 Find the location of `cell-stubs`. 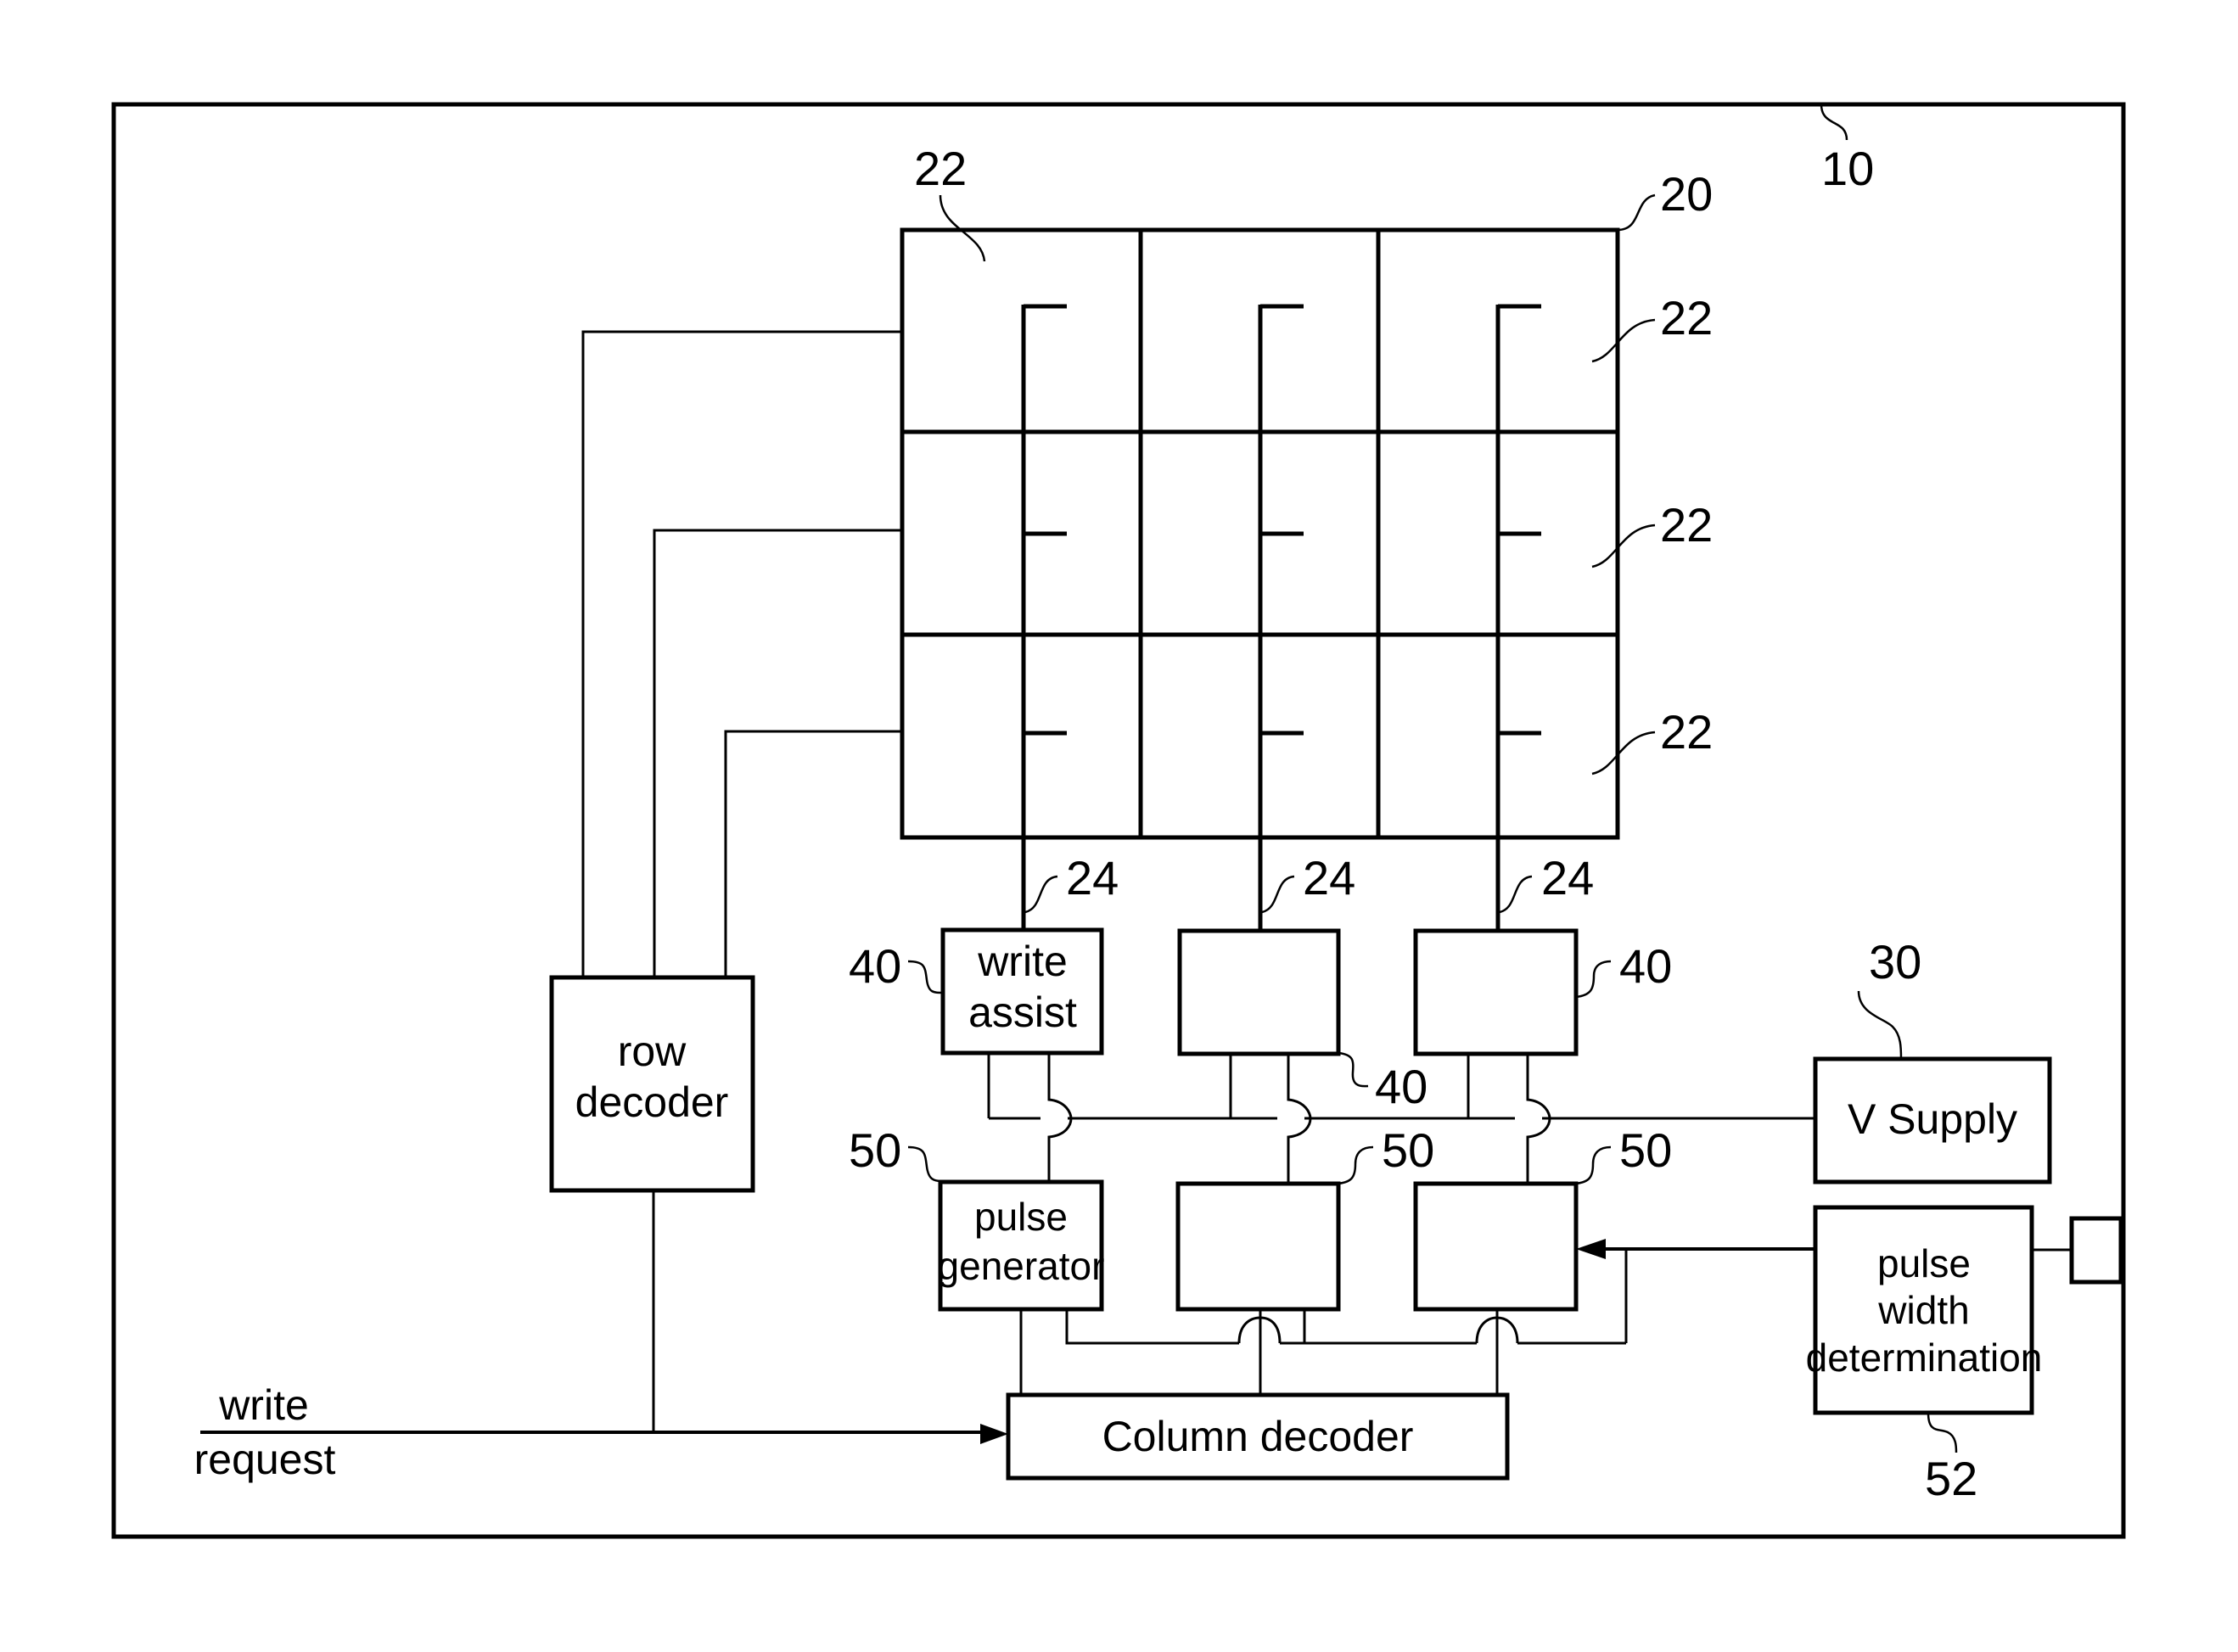

cell-stubs is located at coordinates (1282, 520).